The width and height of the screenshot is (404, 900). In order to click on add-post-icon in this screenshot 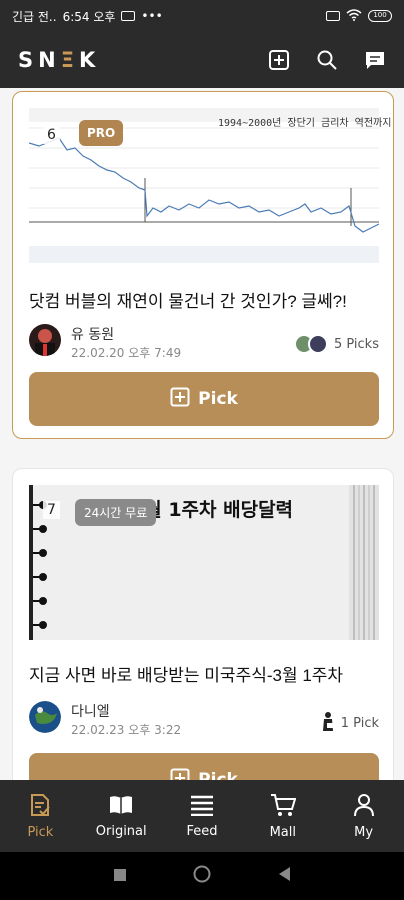, I will do `click(279, 60)`.